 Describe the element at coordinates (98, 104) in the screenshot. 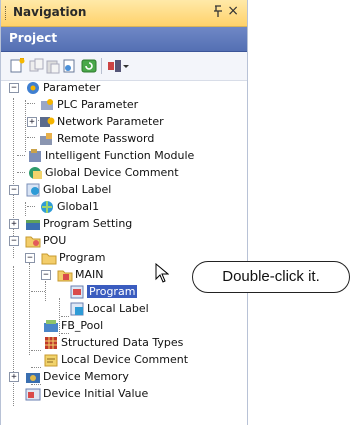

I see `tree-label: PLC Parameter` at that location.